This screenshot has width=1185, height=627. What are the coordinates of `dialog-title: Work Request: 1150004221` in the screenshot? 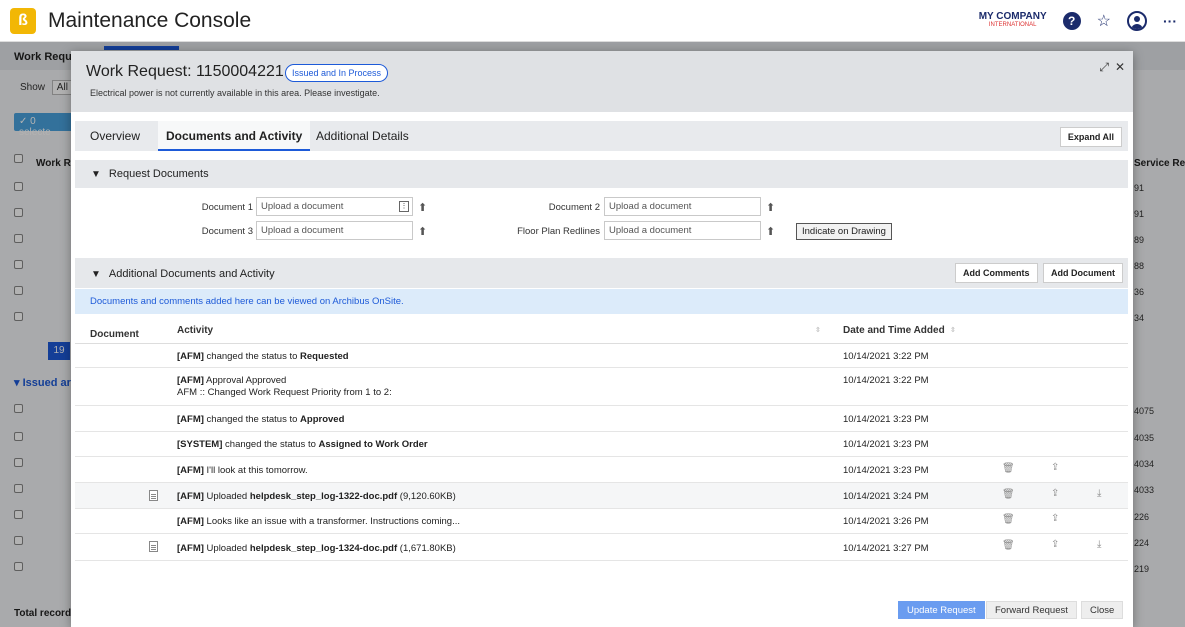 It's located at (185, 71).